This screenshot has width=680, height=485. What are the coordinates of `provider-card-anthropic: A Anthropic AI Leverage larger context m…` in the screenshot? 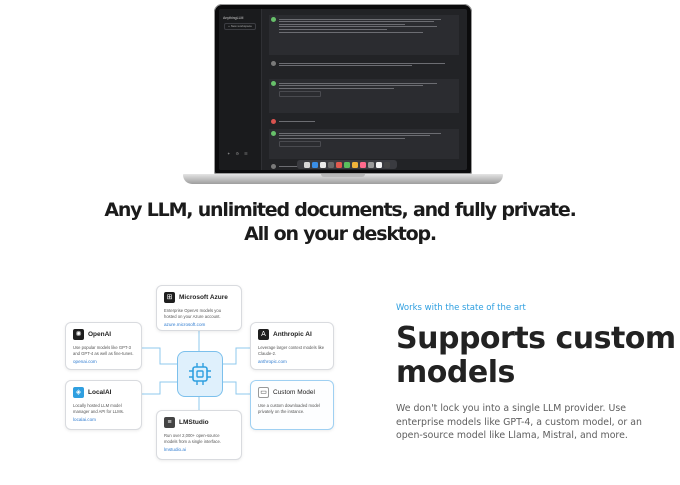 It's located at (292, 346).